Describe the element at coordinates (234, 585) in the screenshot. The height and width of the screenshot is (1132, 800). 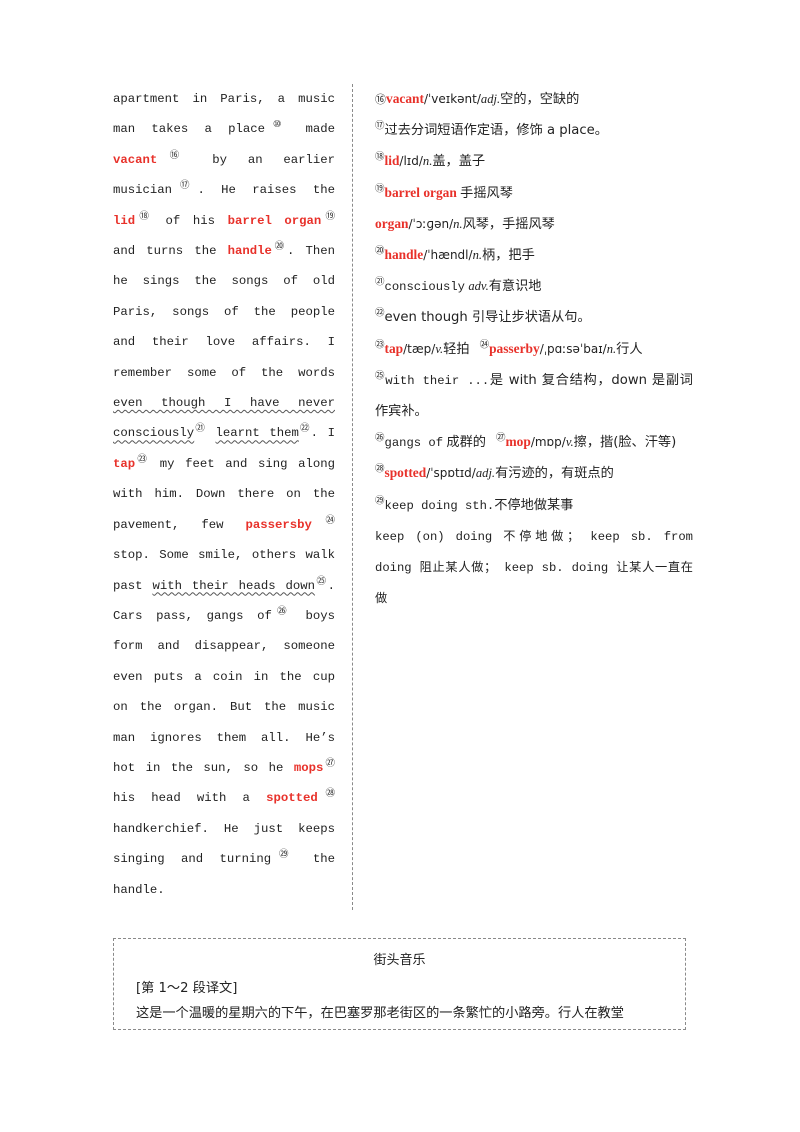
I see `highlighted-clause-3: with their heads down` at that location.